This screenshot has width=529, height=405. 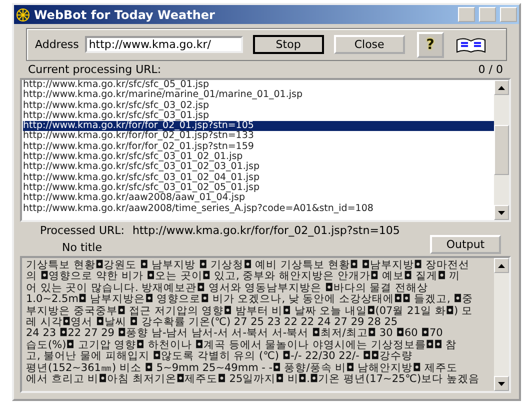 What do you see at coordinates (258, 147) in the screenshot?
I see `url-item: http://www.kma.go.kr/for/for_02_01.jsp?stn=159` at bounding box center [258, 147].